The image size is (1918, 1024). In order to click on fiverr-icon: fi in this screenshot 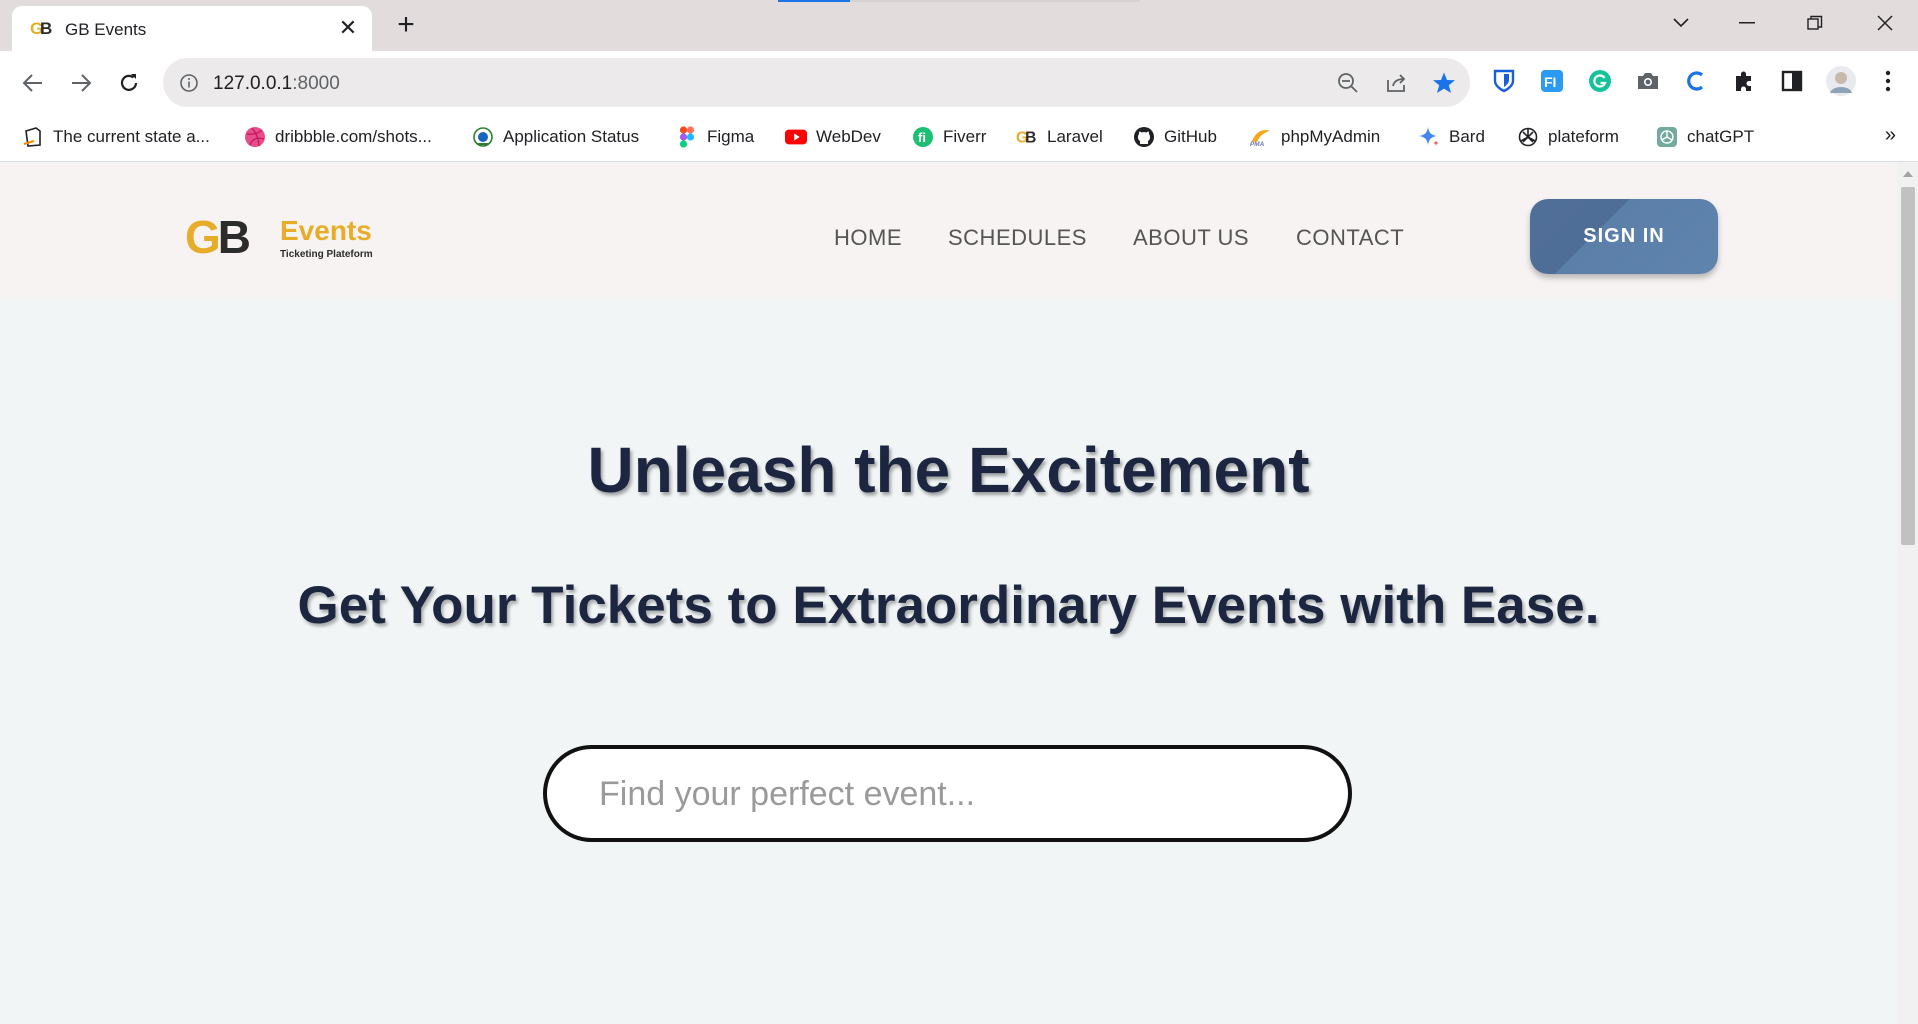, I will do `click(923, 137)`.